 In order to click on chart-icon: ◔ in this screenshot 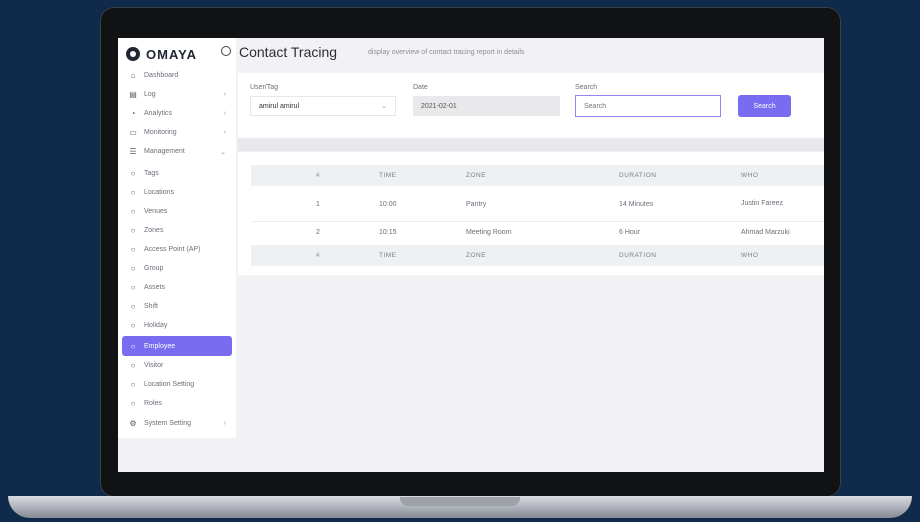, I will do `click(133, 113)`.